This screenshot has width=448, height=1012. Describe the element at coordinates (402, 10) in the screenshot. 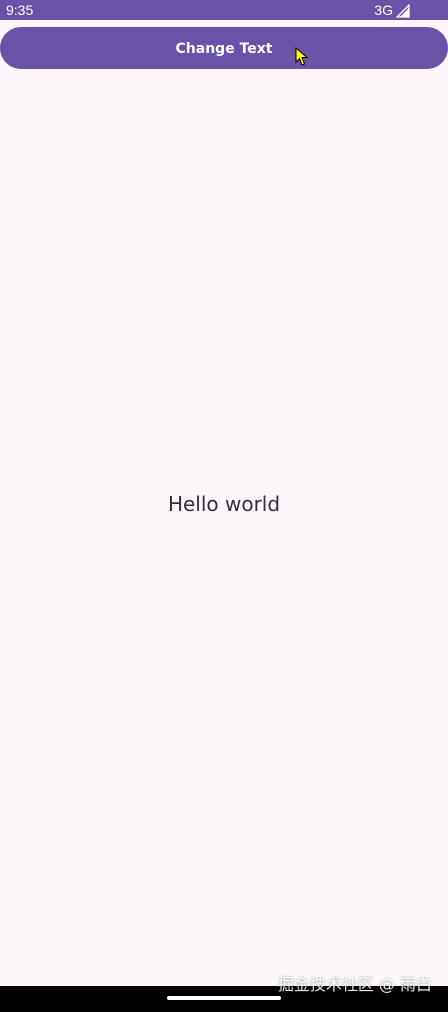

I see `signal-strength-icon` at that location.